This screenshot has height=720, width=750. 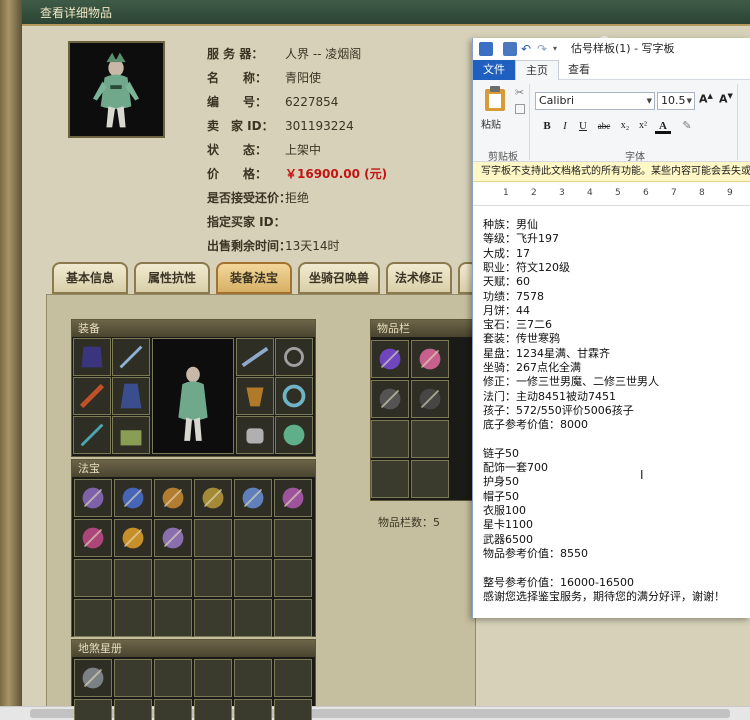 I want to click on bold-button: B, so click(x=547, y=126).